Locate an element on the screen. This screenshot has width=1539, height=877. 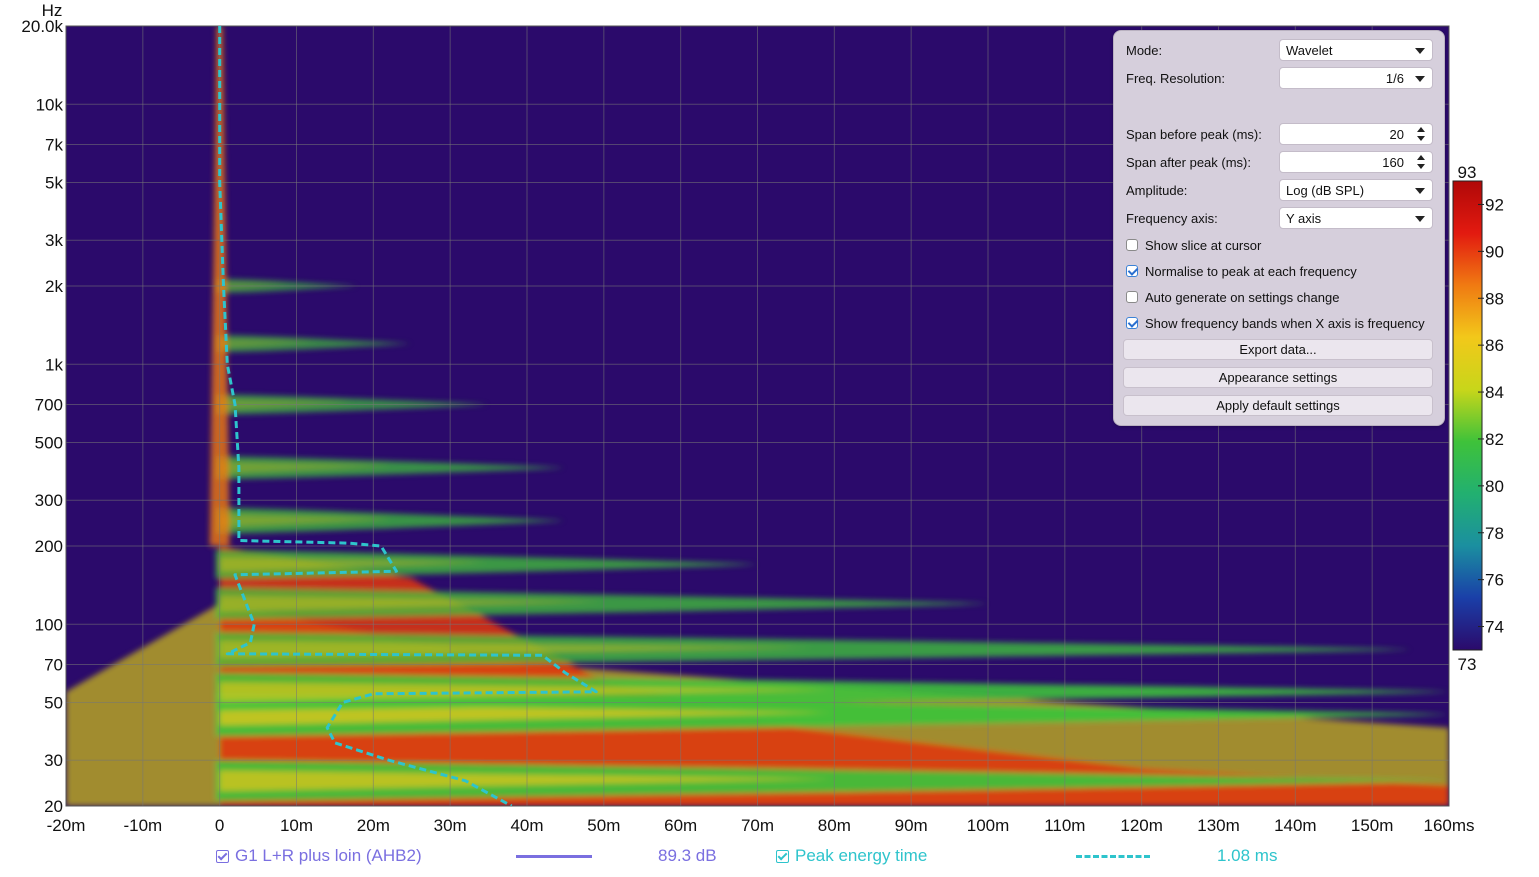
legend-series-1-value-wrap: 89.3 dB is located at coordinates (687, 856).